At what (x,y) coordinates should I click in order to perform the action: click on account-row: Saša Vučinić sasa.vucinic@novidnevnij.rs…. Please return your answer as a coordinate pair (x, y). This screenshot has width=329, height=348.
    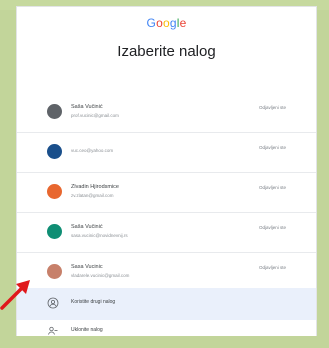
    Looking at the image, I should click on (166, 232).